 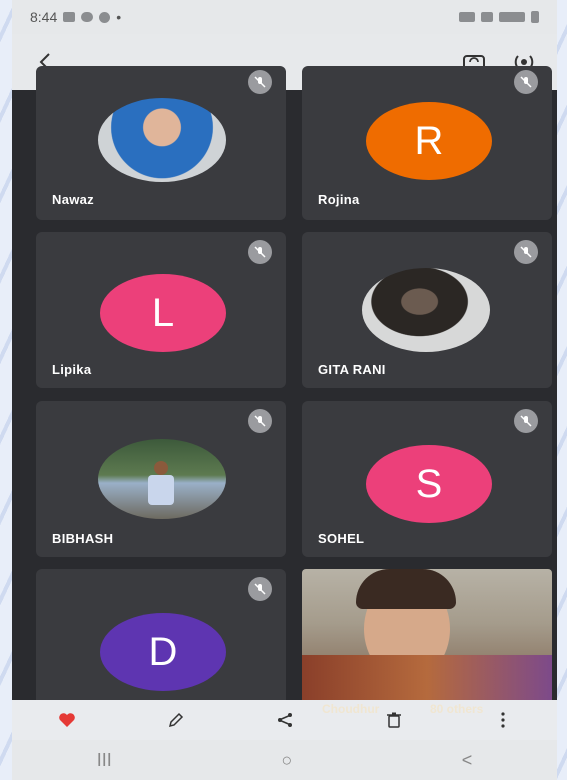 What do you see at coordinates (69, 17) in the screenshot?
I see `gallery-icon` at bounding box center [69, 17].